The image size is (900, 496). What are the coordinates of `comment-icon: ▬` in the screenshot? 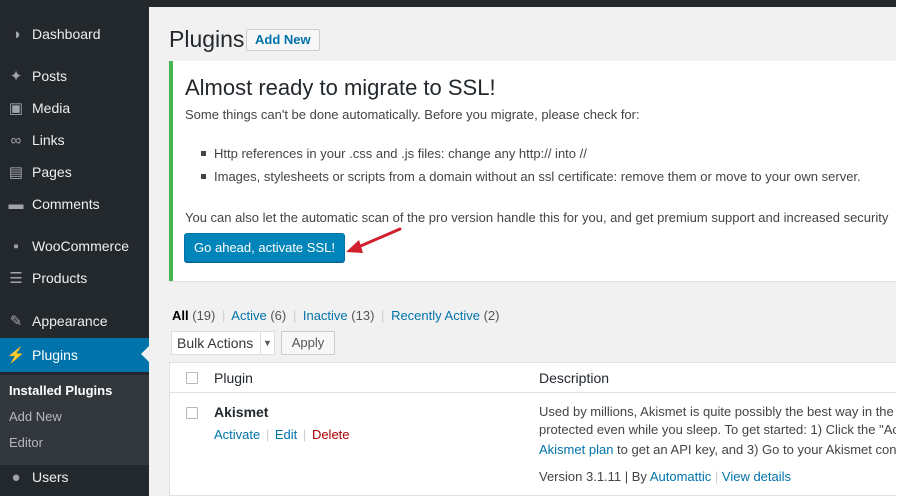 It's located at (16, 204).